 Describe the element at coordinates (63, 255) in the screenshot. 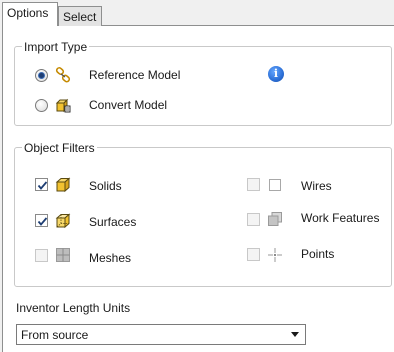

I see `mesh-icon` at that location.